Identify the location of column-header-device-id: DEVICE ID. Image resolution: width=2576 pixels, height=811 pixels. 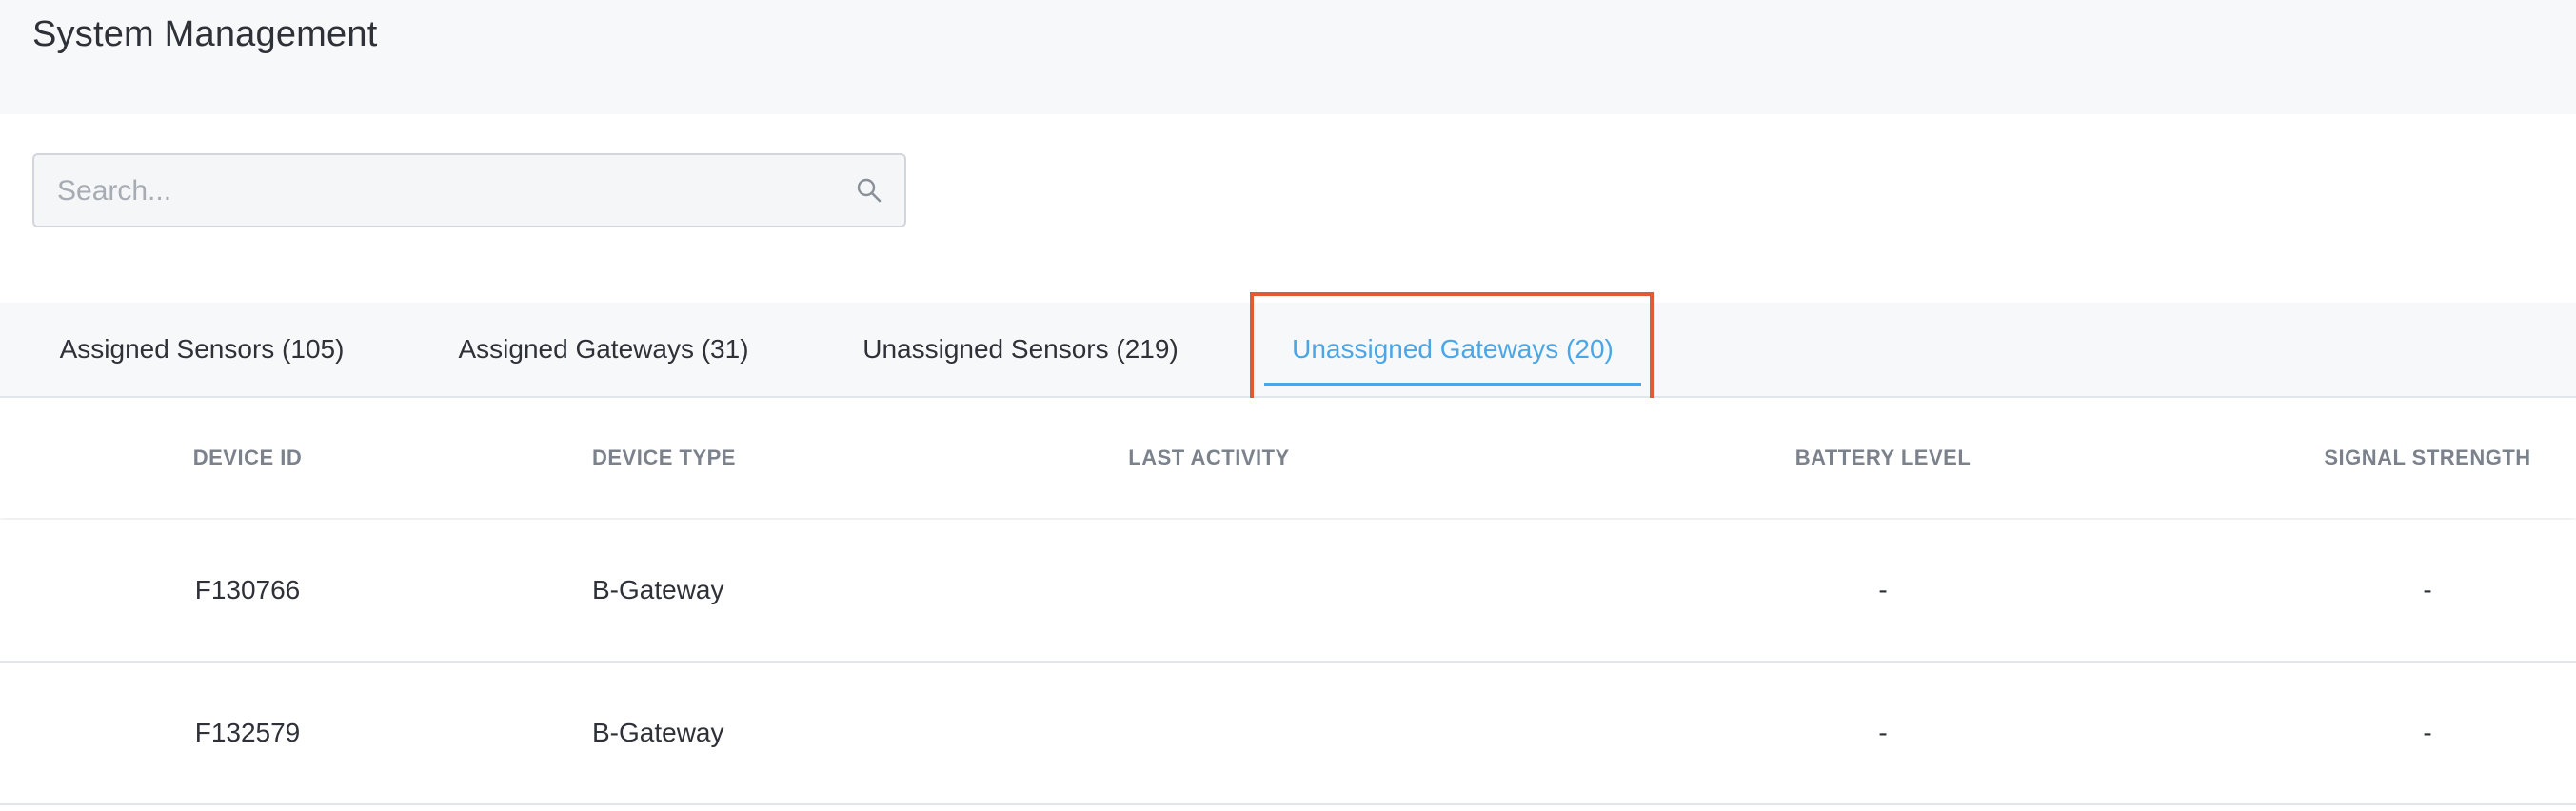
(247, 458).